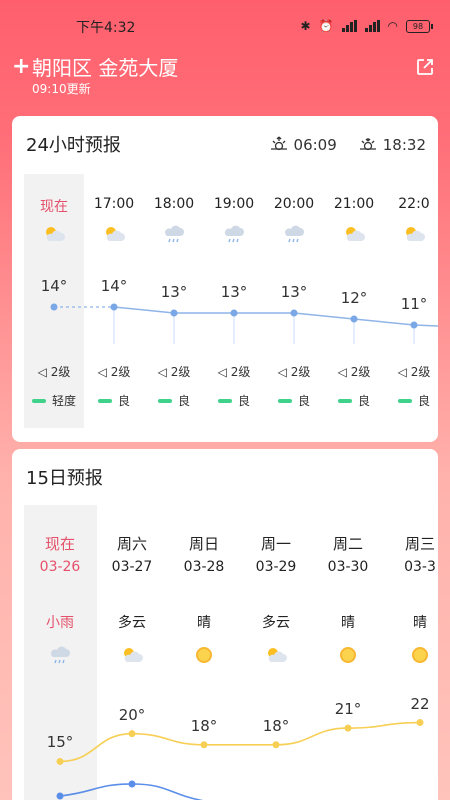 The height and width of the screenshot is (800, 450). Describe the element at coordinates (349, 26) in the screenshot. I see `signal-icon` at that location.